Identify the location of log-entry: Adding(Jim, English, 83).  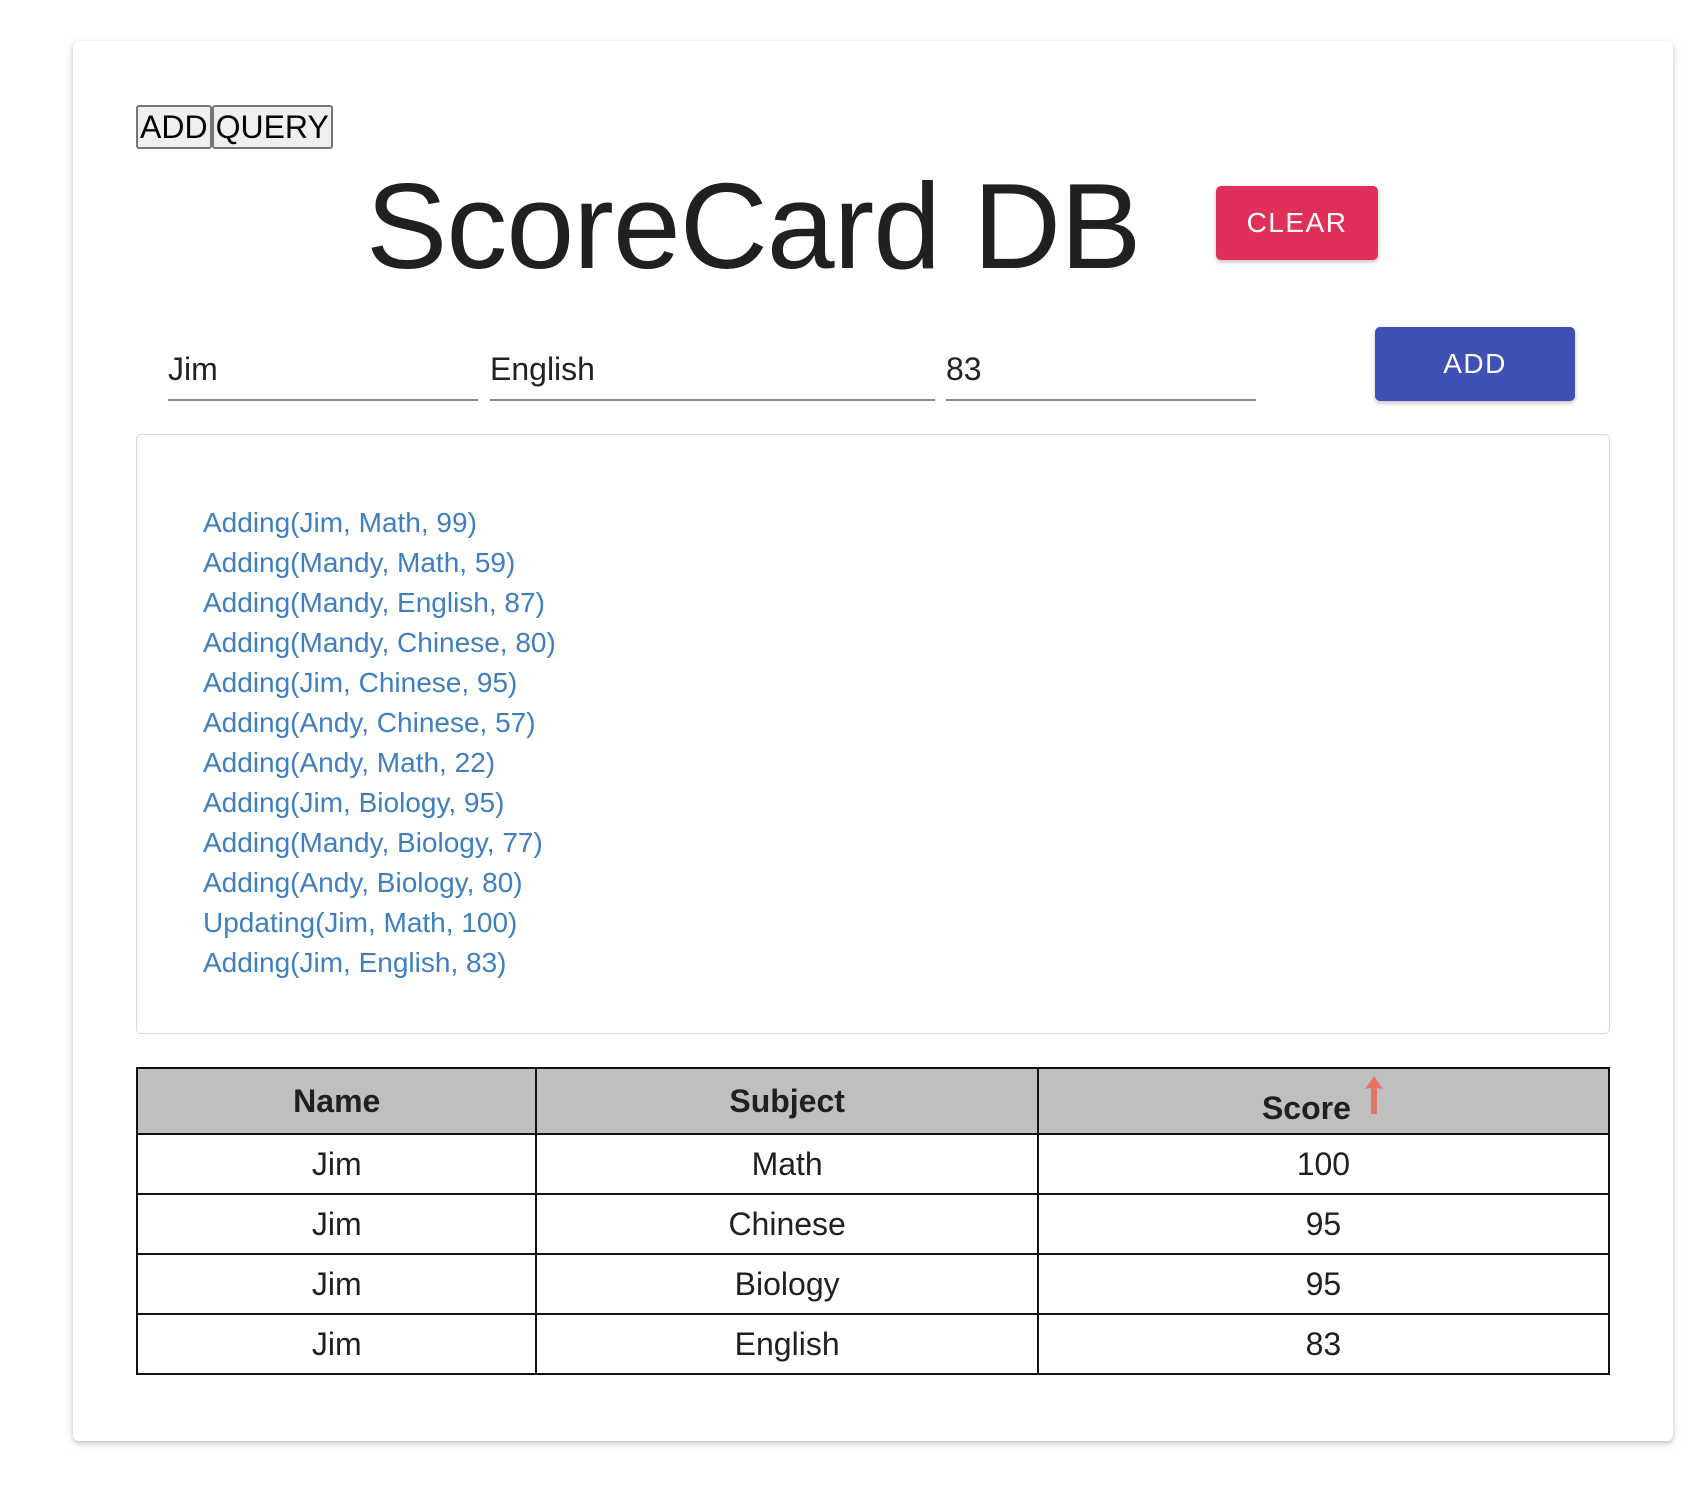
(355, 962).